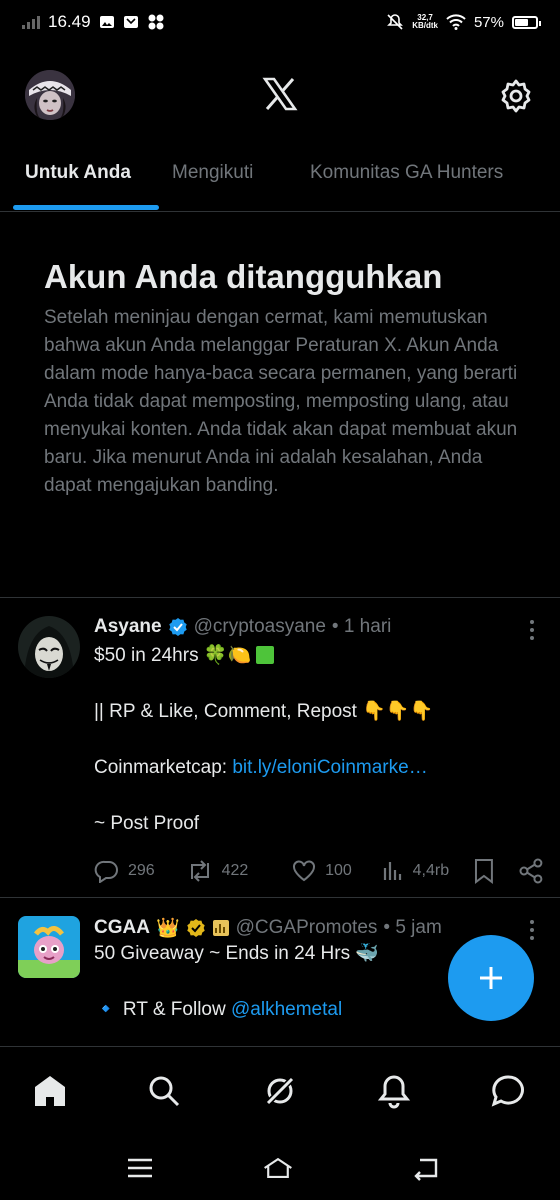 This screenshot has height=1200, width=560. What do you see at coordinates (280, 22) in the screenshot?
I see `status-bar: 16.49 32,7 KB/dtk 57%` at bounding box center [280, 22].